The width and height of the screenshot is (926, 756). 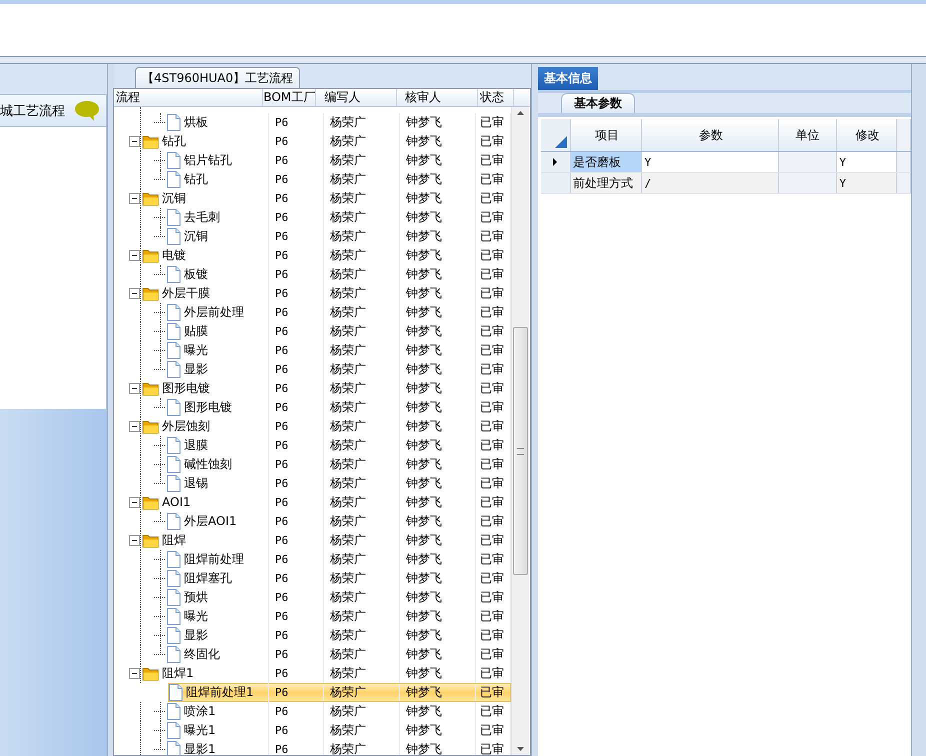 I want to click on table-row: 是否磨板 Y Y, so click(x=726, y=162).